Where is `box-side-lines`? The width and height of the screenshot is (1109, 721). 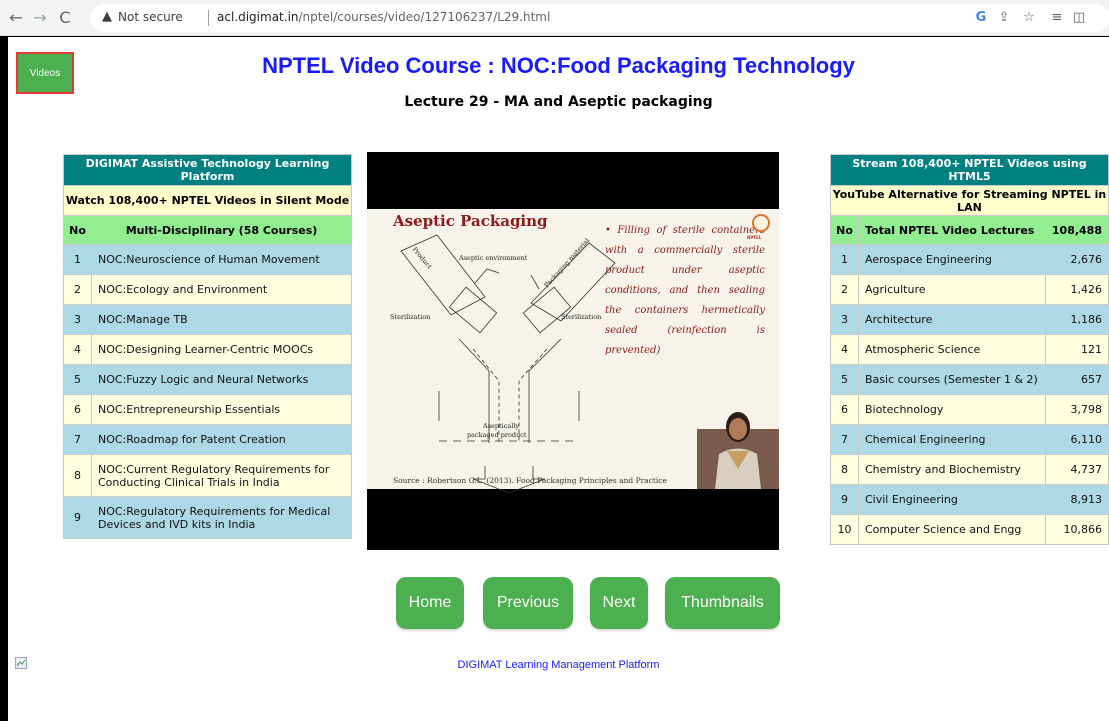 box-side-lines is located at coordinates (509, 406).